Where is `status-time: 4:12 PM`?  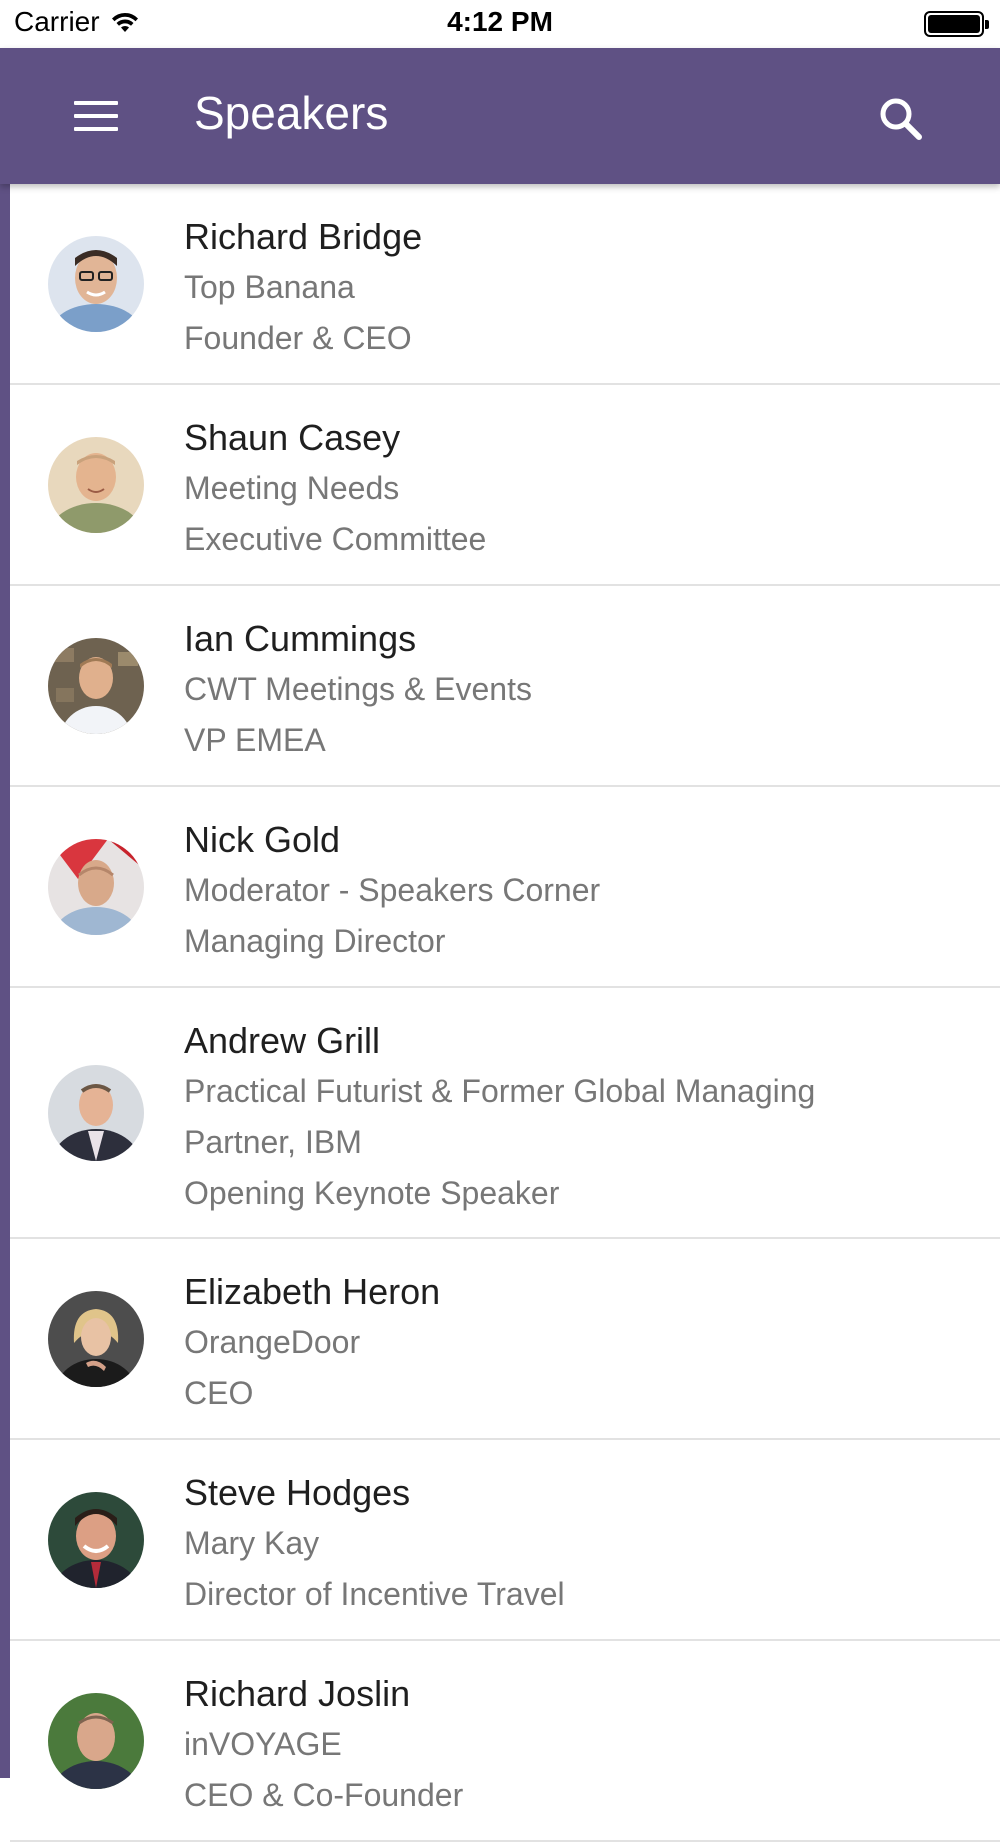 status-time: 4:12 PM is located at coordinates (500, 21).